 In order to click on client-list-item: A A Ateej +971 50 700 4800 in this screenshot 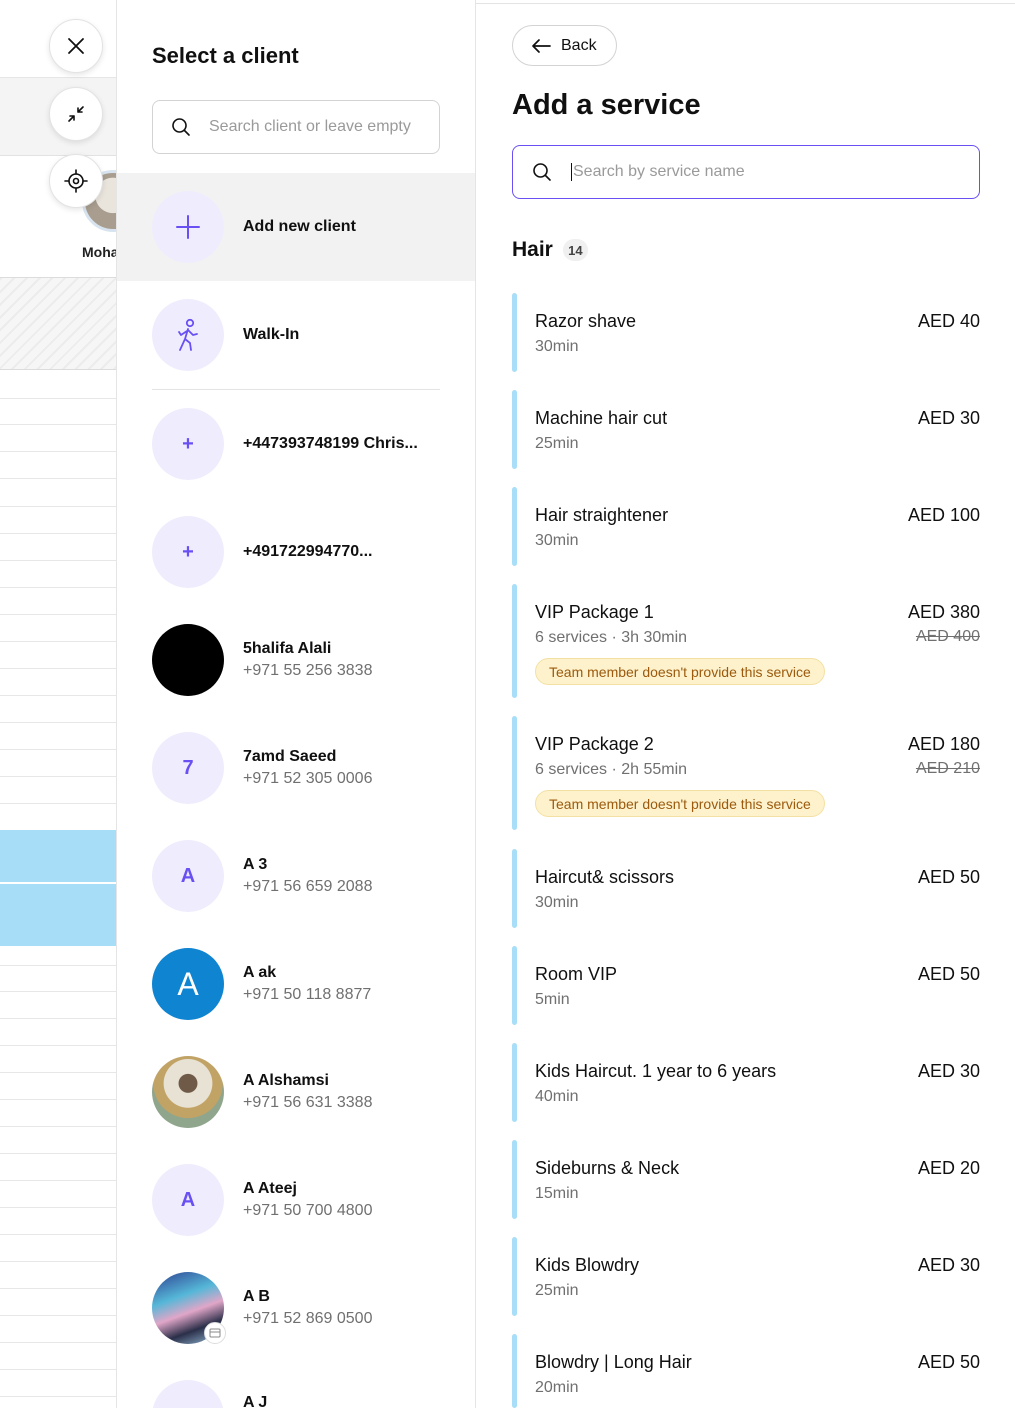, I will do `click(296, 1200)`.